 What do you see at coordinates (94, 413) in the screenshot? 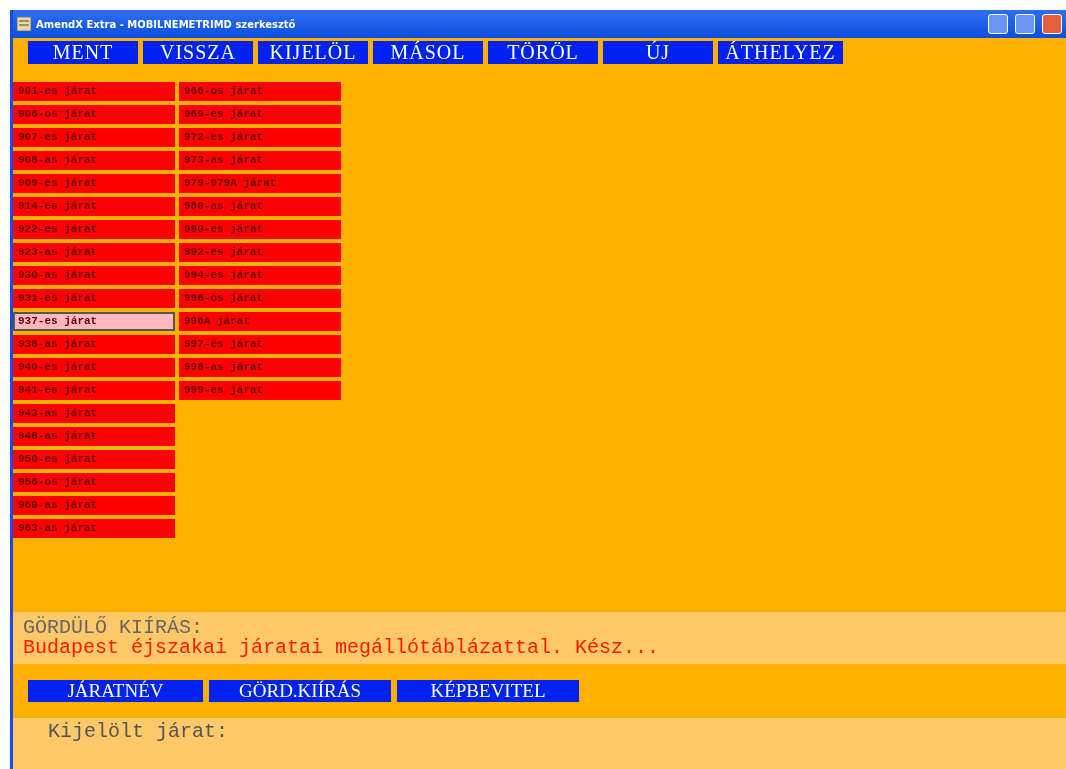
I see `route-item: 943-as járat` at bounding box center [94, 413].